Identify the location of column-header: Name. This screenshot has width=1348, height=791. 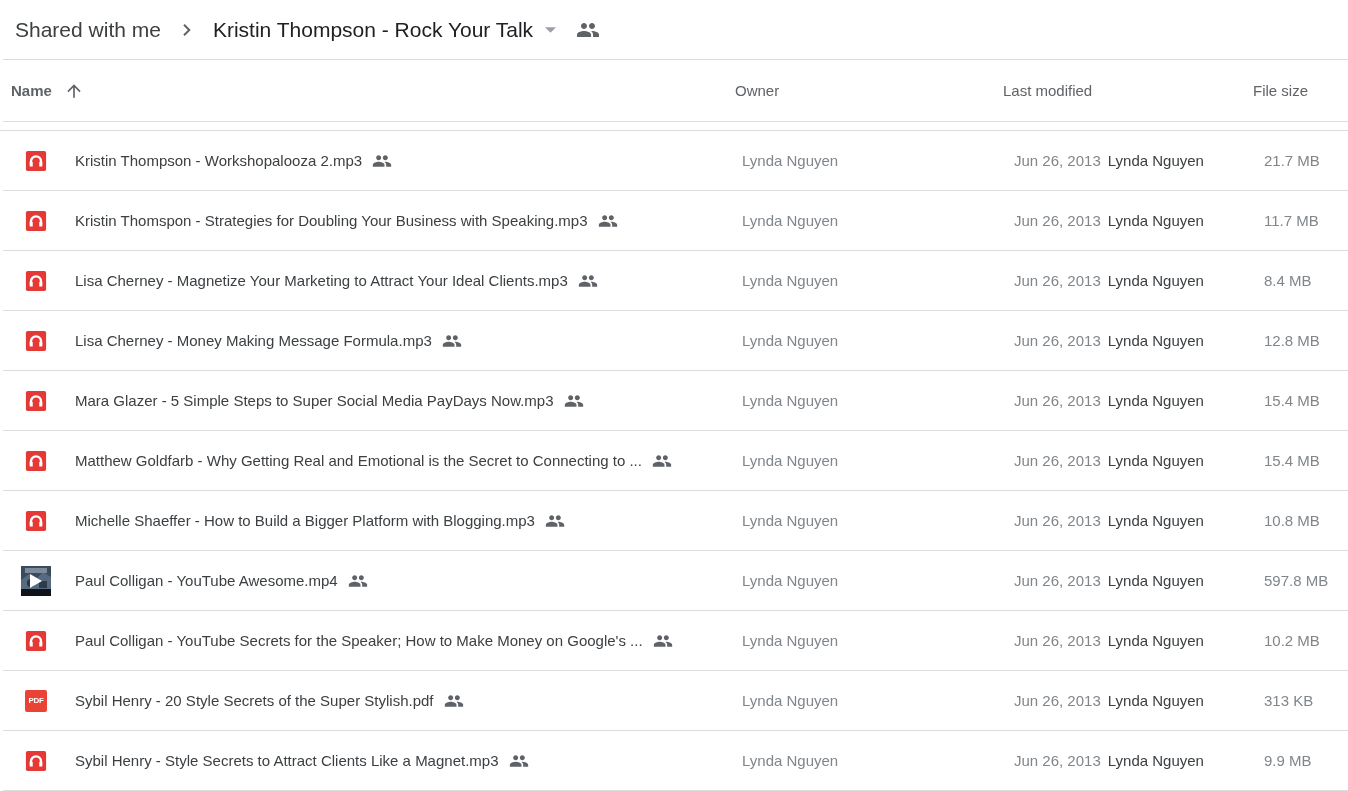
(31, 90).